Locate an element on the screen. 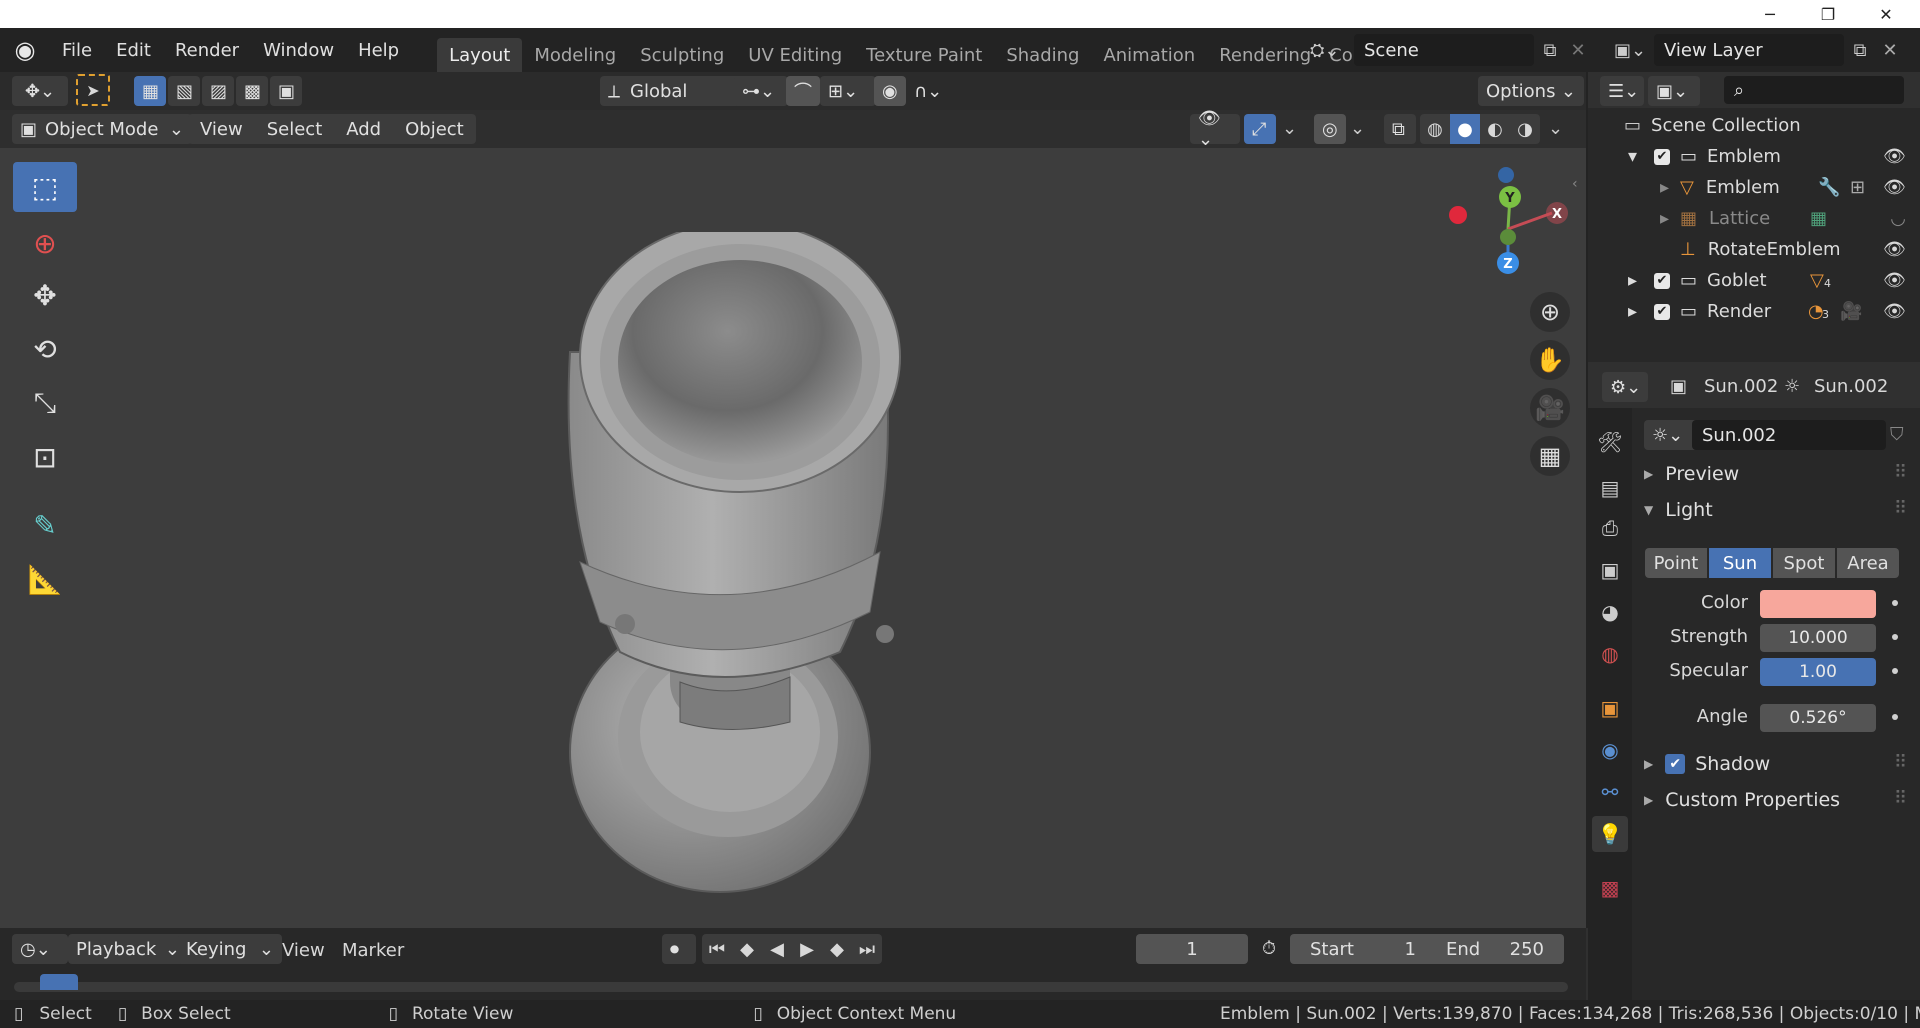 The image size is (1920, 1028). light-data-tab-icon: 💡 is located at coordinates (1610, 834).